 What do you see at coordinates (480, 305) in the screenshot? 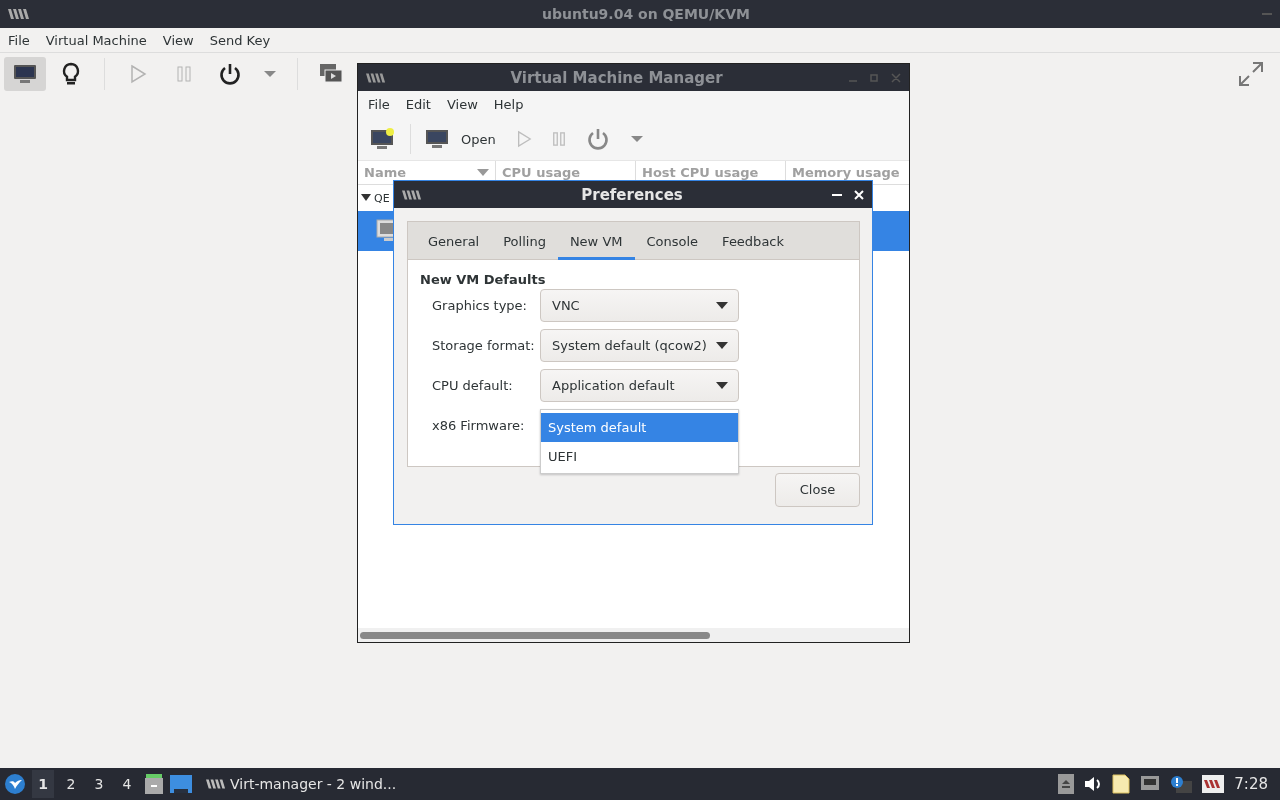
I see `field-label: Graphics type:` at bounding box center [480, 305].